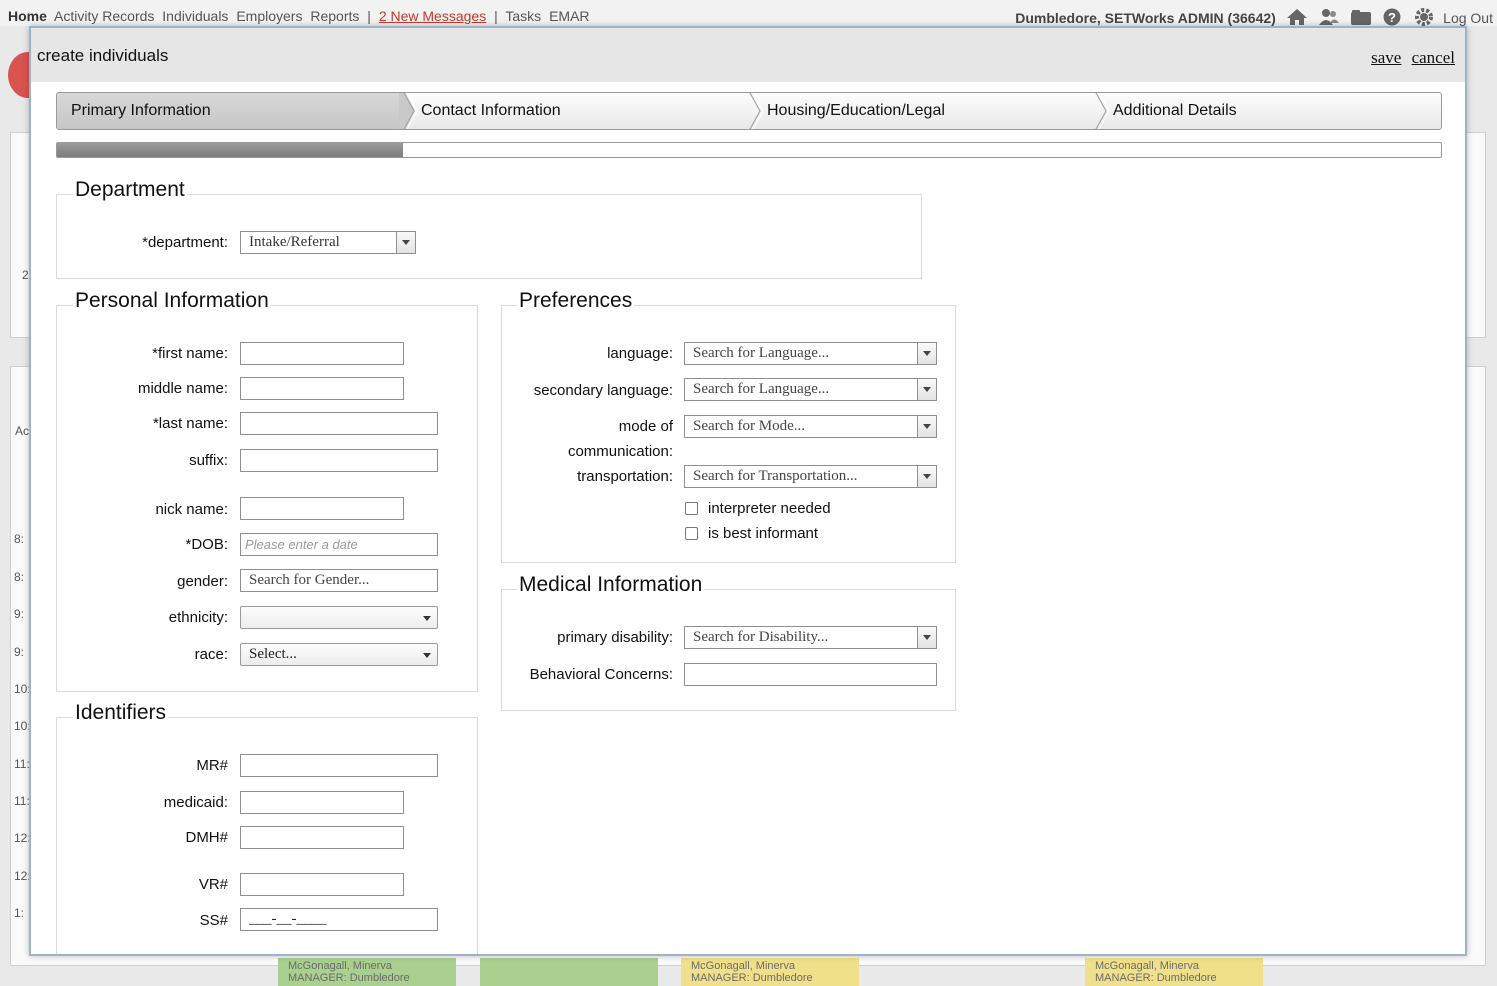  Describe the element at coordinates (1386, 57) in the screenshot. I see `save-link: save` at that location.